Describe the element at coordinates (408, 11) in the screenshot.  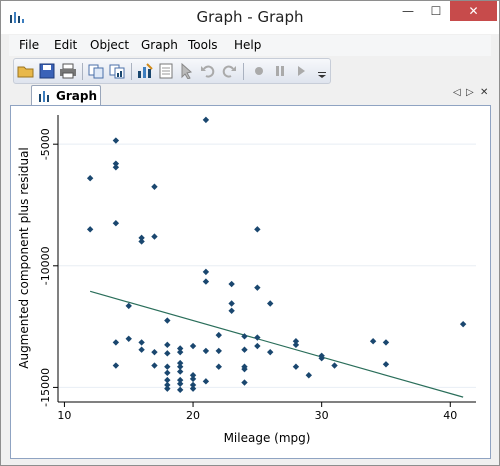
I see `minimize-button: —` at that location.